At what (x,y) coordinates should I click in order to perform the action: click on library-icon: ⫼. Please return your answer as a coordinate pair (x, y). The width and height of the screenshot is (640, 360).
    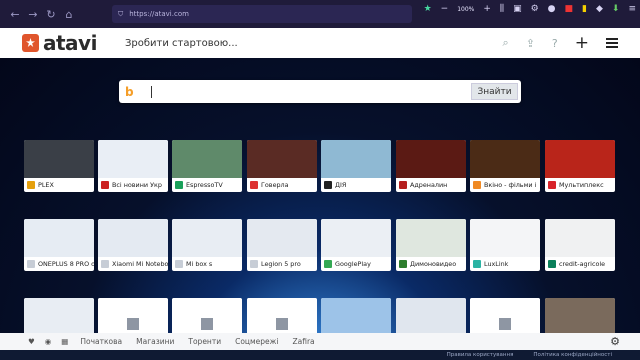
    Looking at the image, I should click on (502, 9).